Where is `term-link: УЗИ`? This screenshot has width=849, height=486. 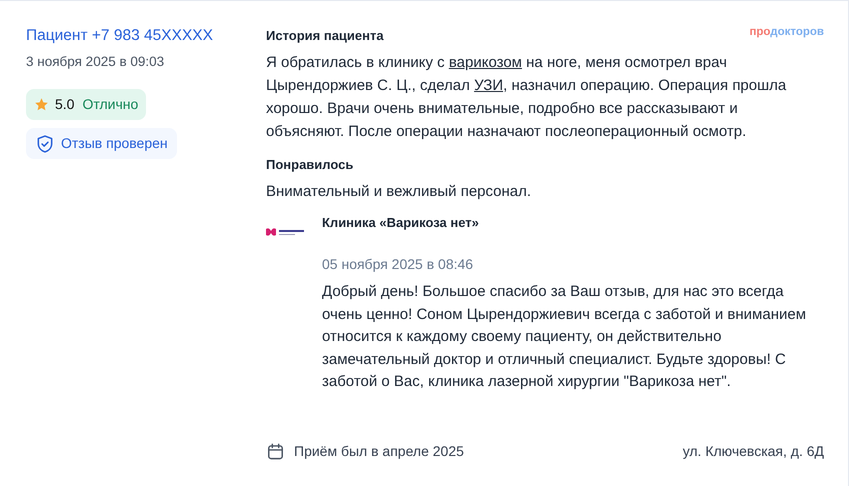
term-link: УЗИ is located at coordinates (489, 85).